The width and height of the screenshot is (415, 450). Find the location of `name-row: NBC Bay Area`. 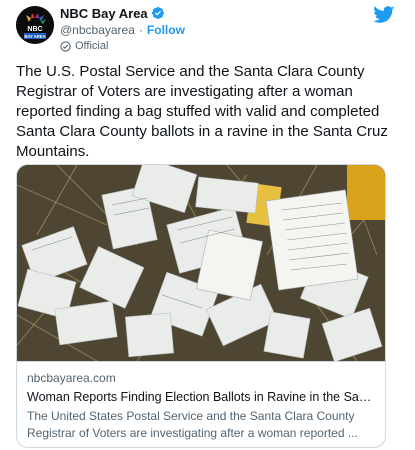

name-row: NBC Bay Area is located at coordinates (122, 13).